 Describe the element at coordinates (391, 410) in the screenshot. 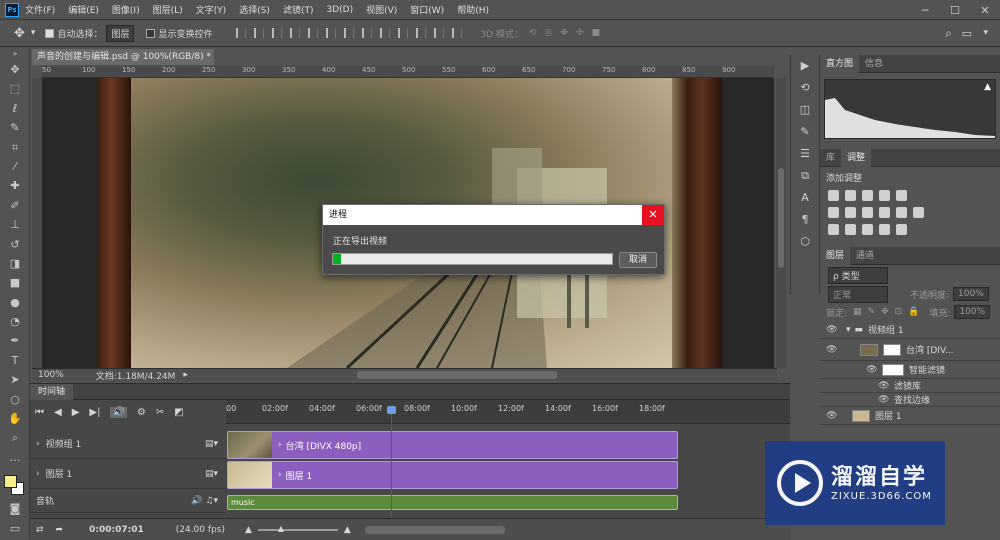

I see `playhead-handle` at that location.